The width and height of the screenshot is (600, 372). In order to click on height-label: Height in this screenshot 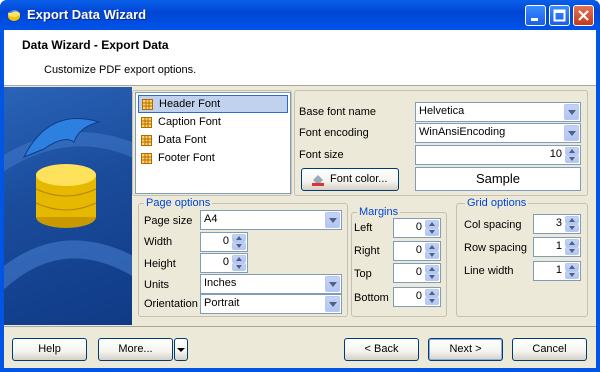, I will do `click(160, 264)`.